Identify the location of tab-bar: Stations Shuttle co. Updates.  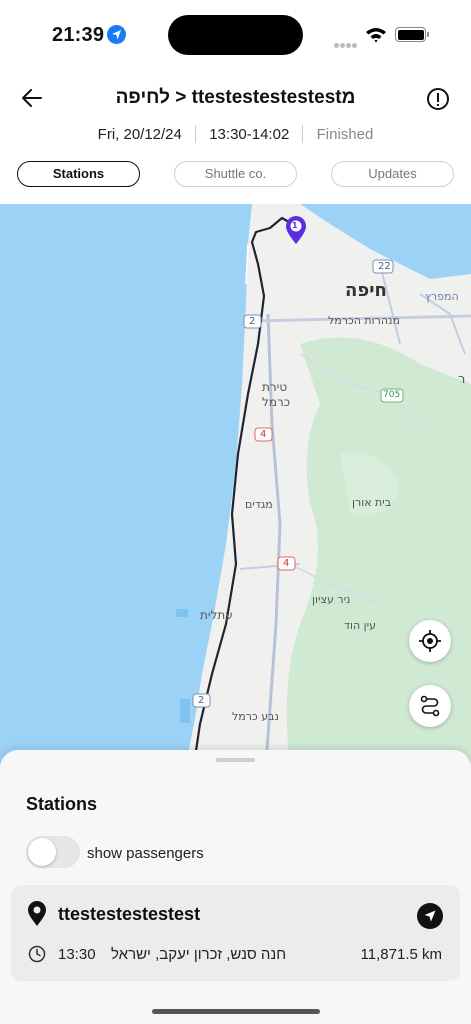
(235, 174).